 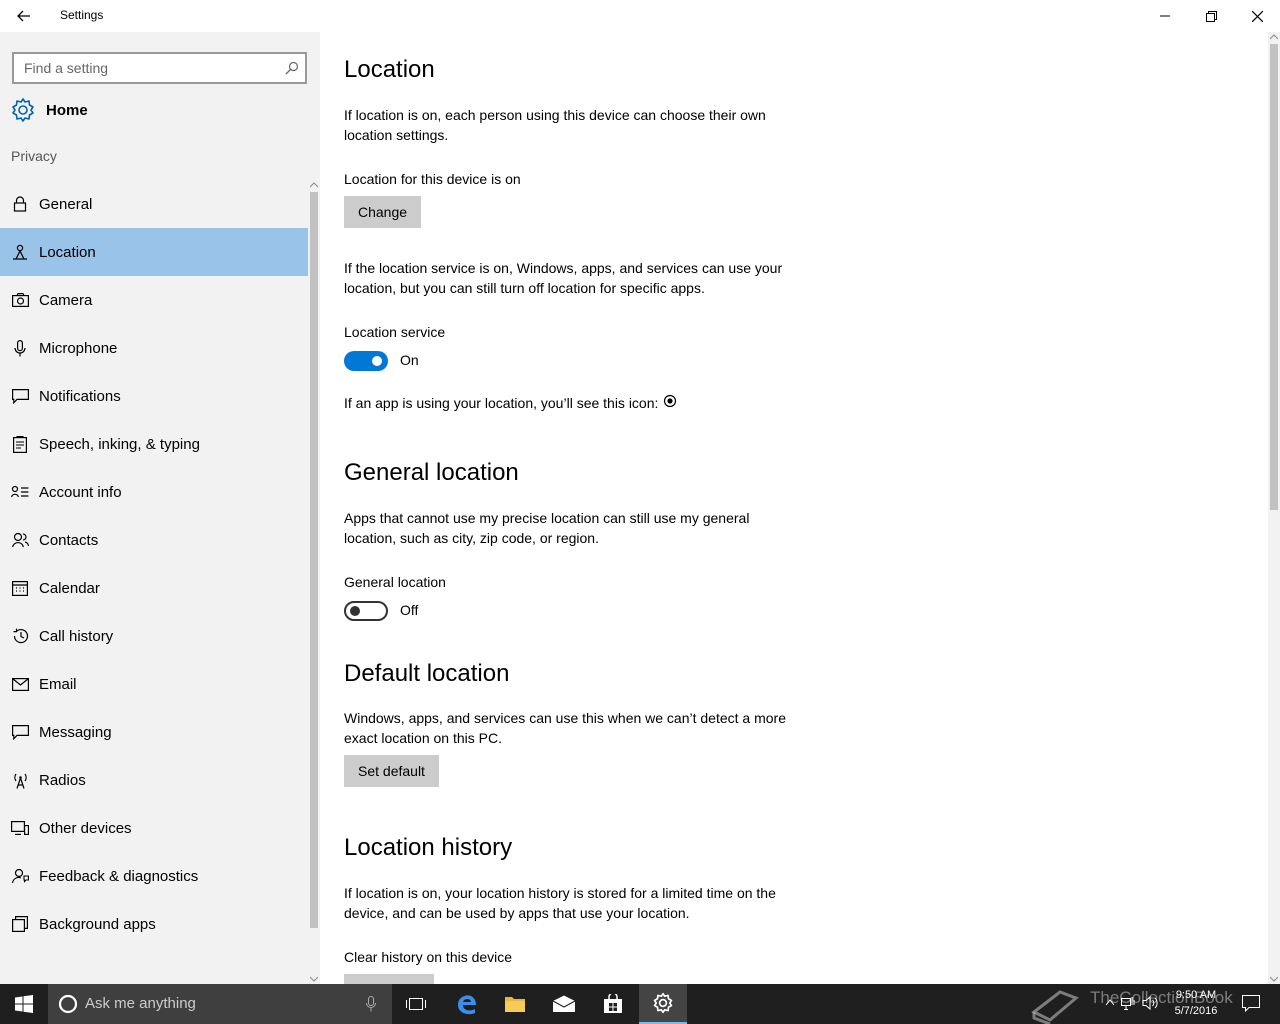 What do you see at coordinates (1196, 1011) in the screenshot?
I see `clock-date: 5/7/2016` at bounding box center [1196, 1011].